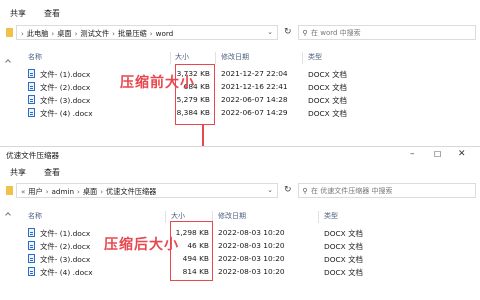 This screenshot has height=300, width=480. What do you see at coordinates (165, 33) in the screenshot?
I see `breadcrumb-word: word` at bounding box center [165, 33].